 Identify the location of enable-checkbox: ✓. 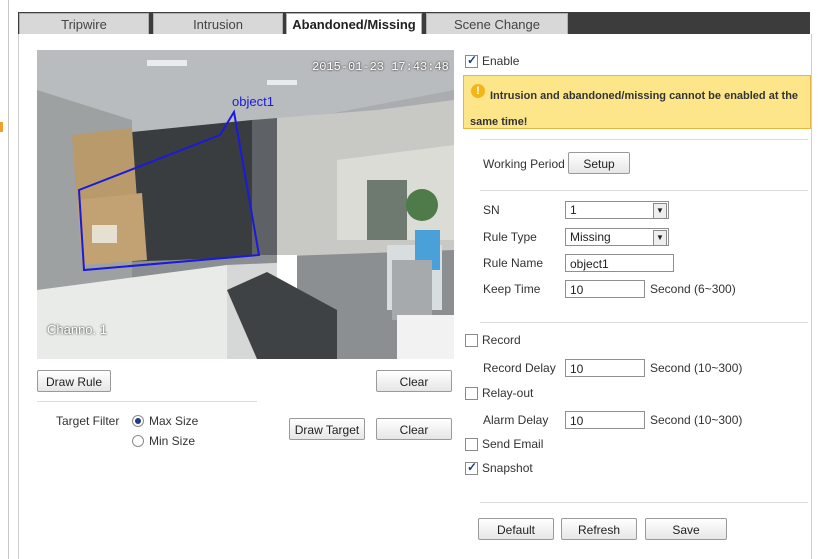
(471, 60).